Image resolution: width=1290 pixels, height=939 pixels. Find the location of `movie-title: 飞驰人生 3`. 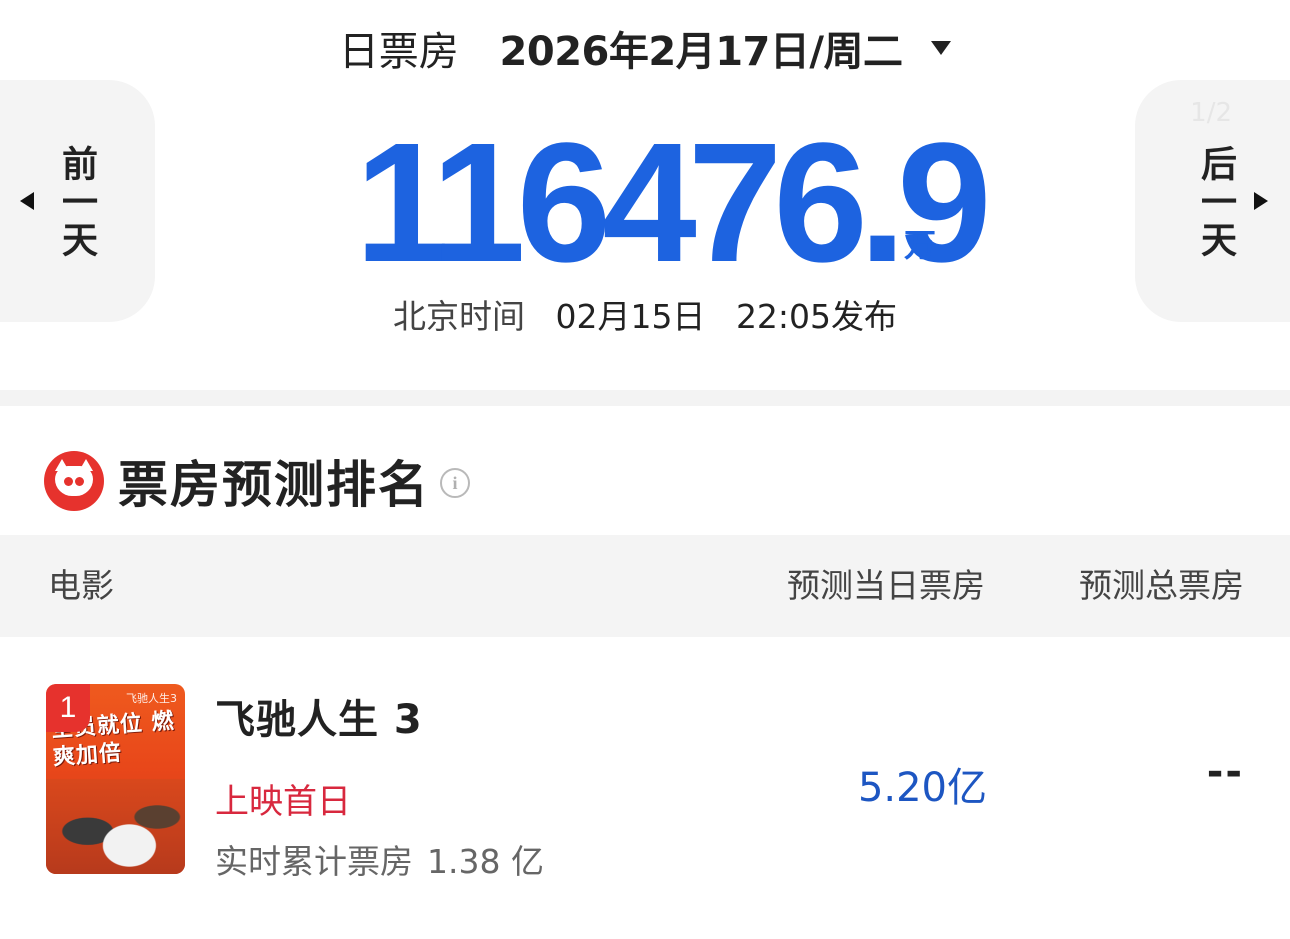

movie-title: 飞驰人生 3 is located at coordinates (319, 716).